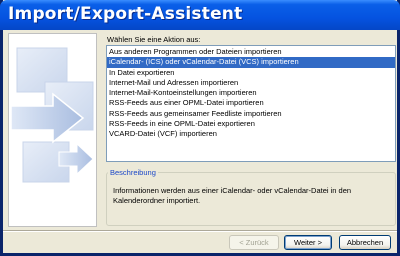  Describe the element at coordinates (365, 242) in the screenshot. I see `cancel-button: Abbrechen` at that location.